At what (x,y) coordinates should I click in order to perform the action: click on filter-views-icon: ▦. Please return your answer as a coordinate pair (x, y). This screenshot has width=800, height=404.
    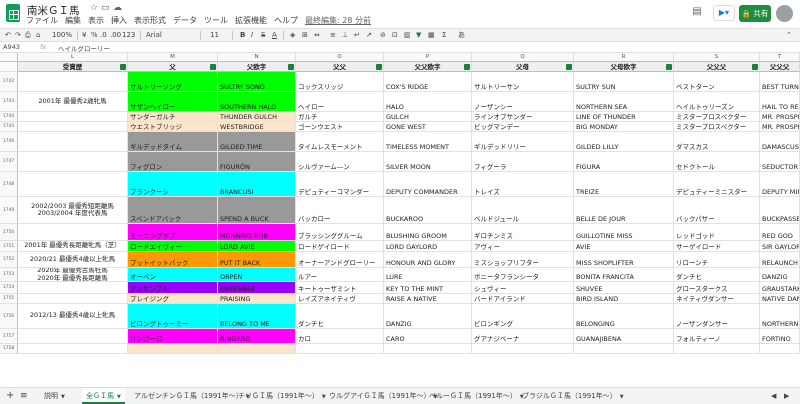
    Looking at the image, I should click on (431, 35).